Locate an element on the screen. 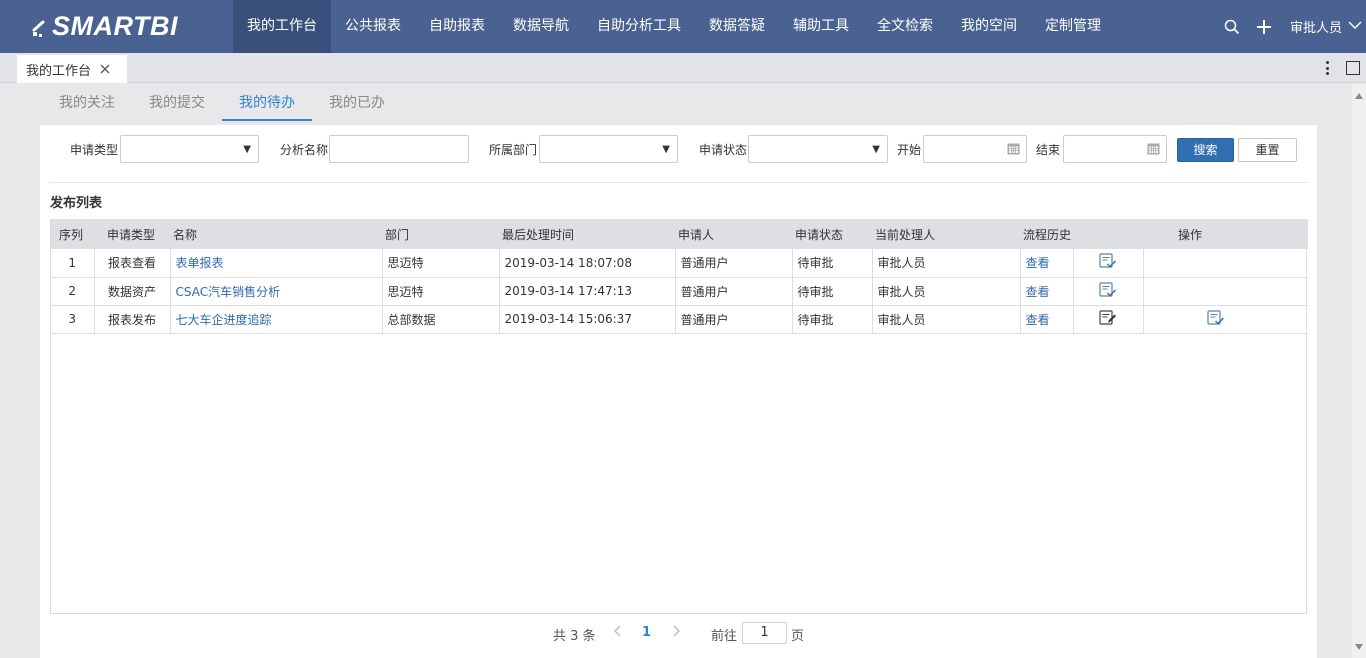 This screenshot has height=658, width=1366. nav-item-my-space: 我的空间 is located at coordinates (989, 26).